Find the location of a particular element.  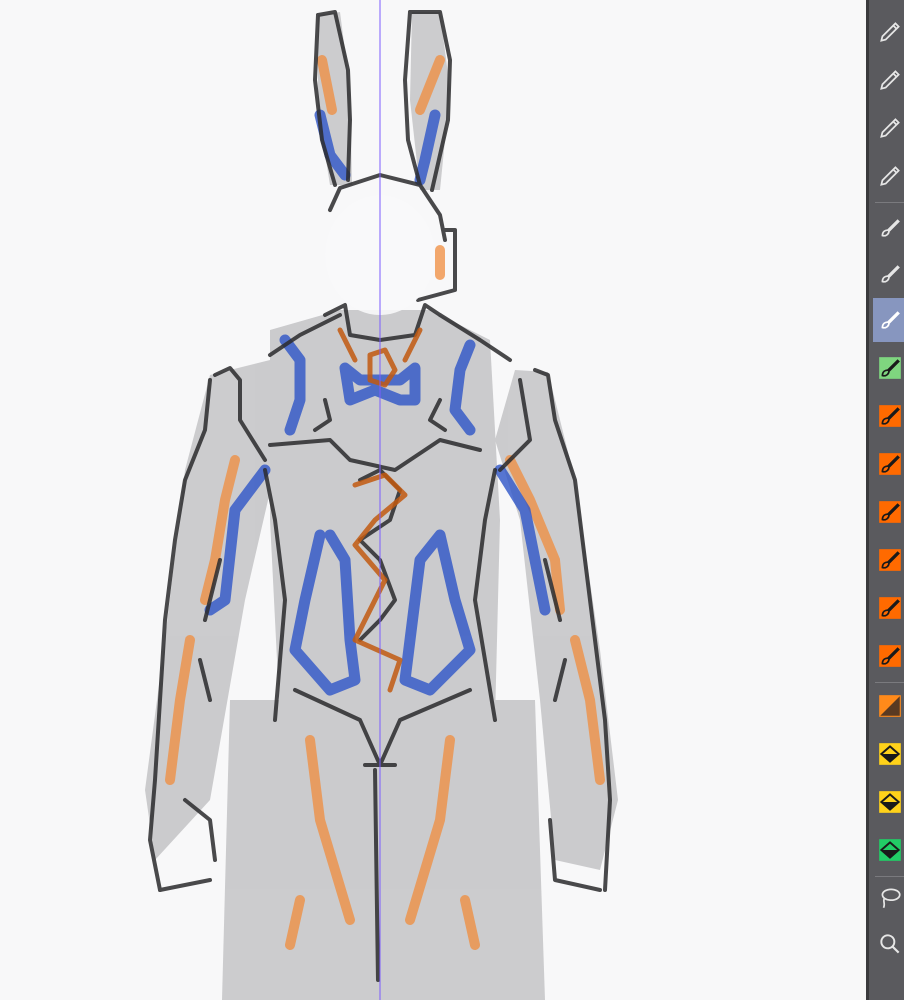

eraser-icon is located at coordinates (890, 706).